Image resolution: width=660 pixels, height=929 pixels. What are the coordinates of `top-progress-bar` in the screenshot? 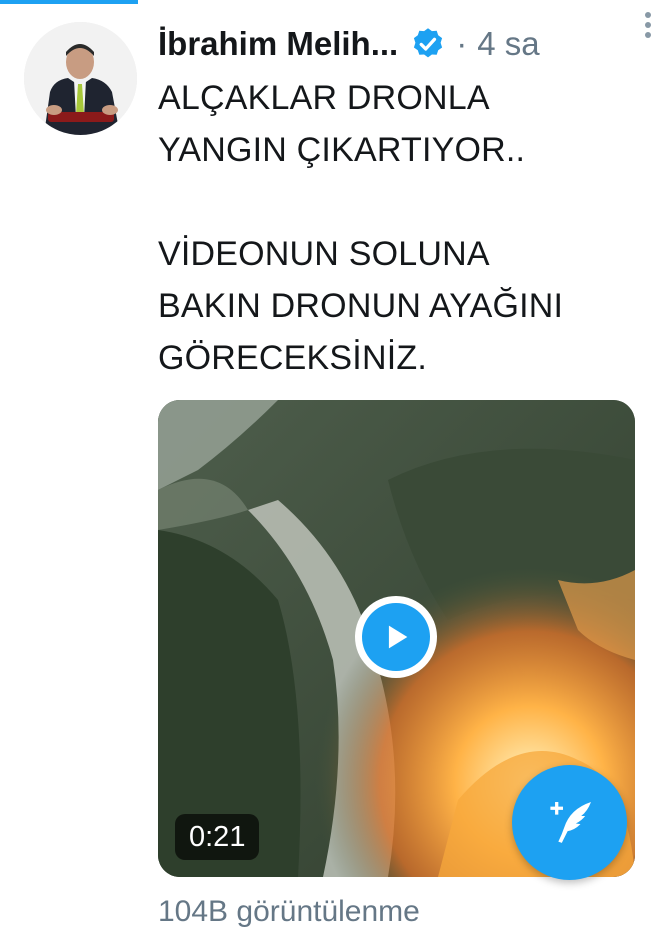 It's located at (69, 2).